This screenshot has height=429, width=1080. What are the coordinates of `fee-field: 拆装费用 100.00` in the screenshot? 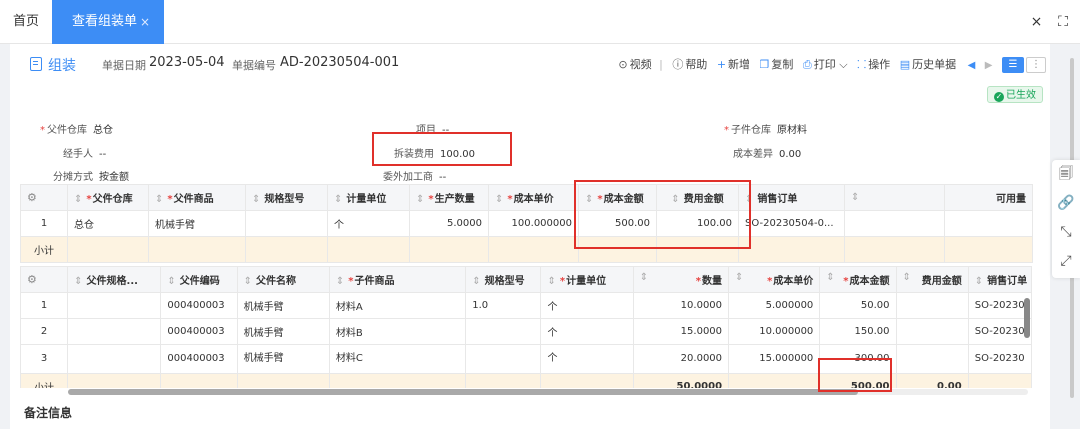 It's located at (434, 154).